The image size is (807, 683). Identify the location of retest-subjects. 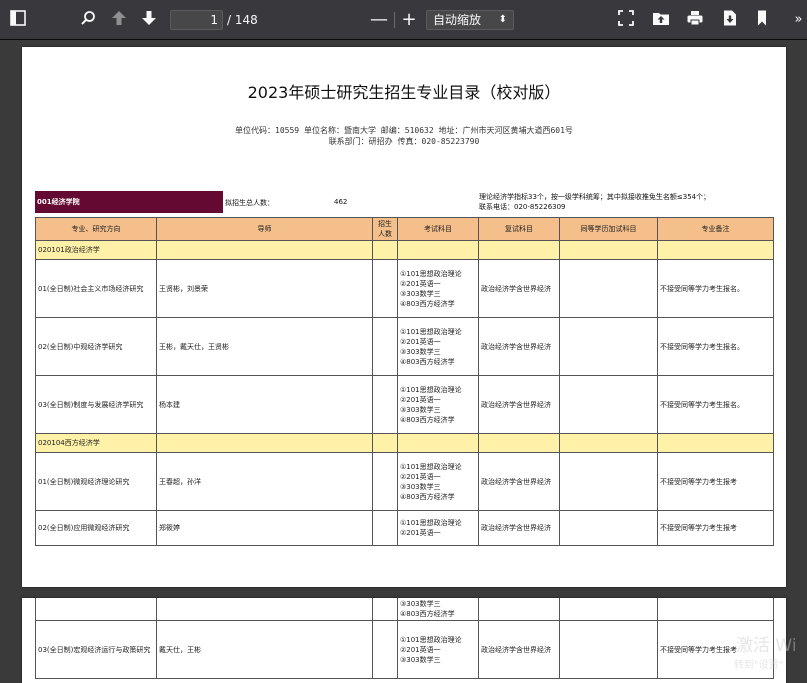
(519, 609).